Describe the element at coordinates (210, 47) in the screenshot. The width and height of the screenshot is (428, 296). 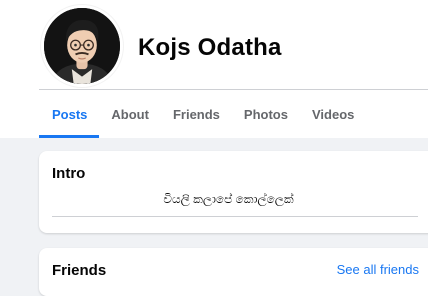
I see `profile-name: Kojs Odatha` at that location.